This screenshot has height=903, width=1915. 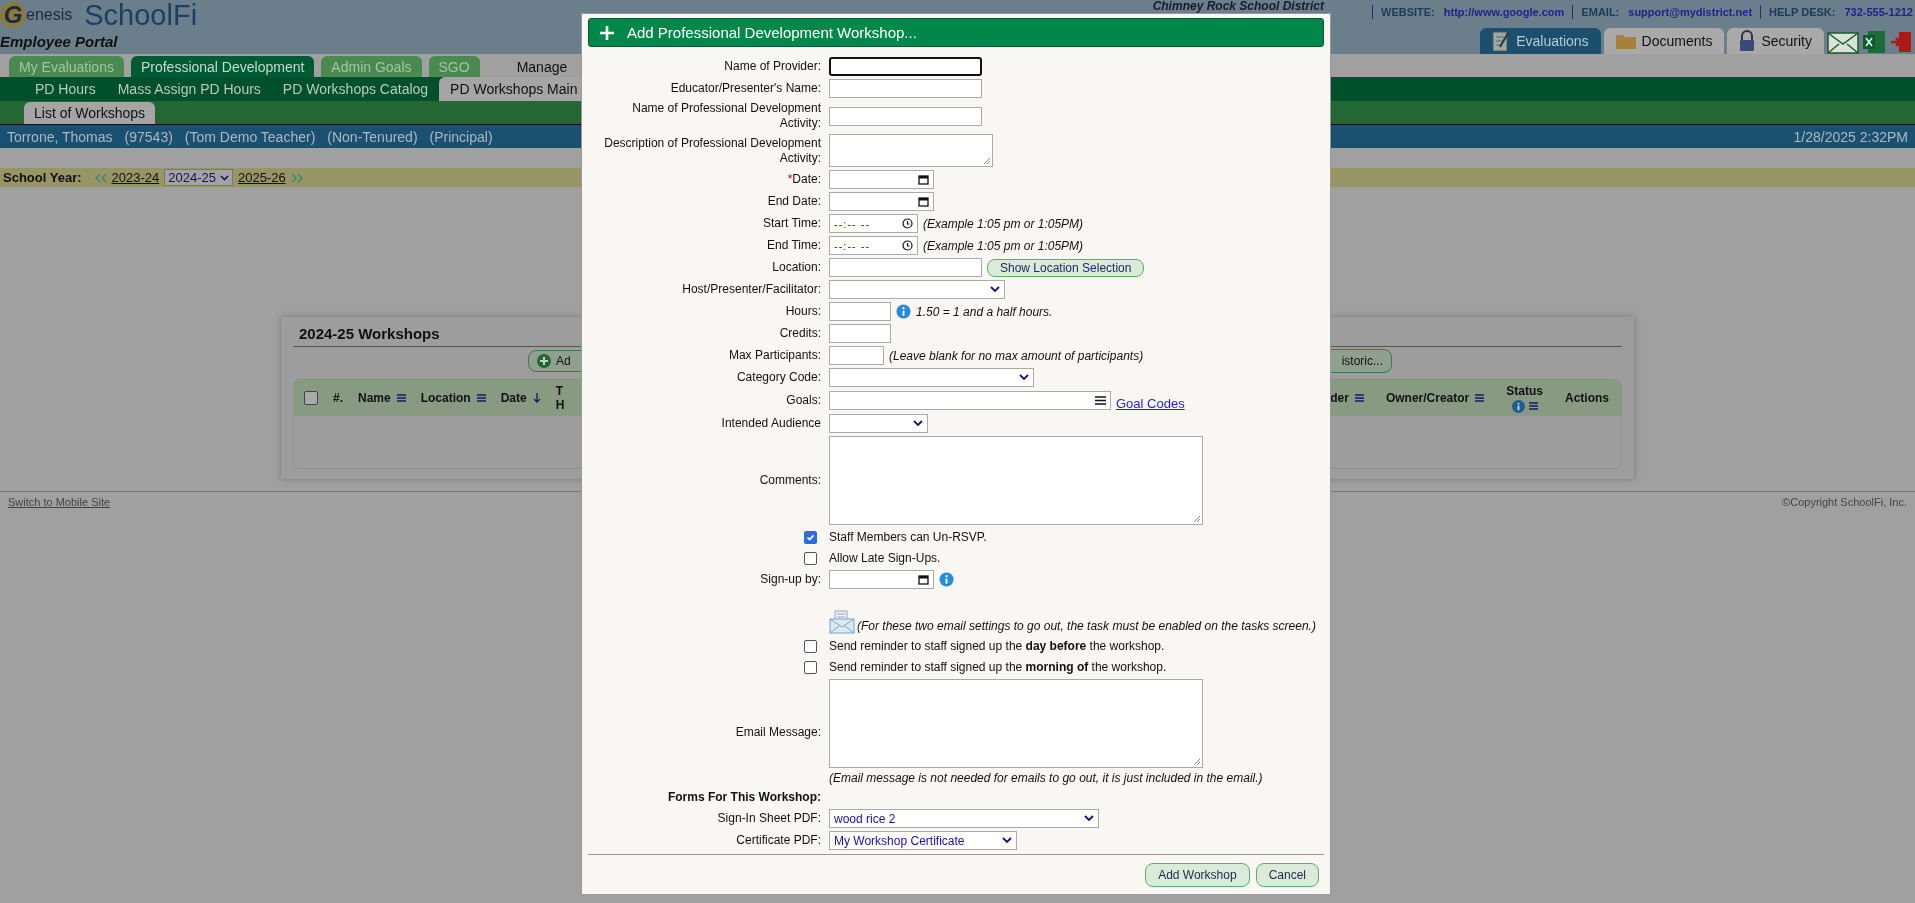 What do you see at coordinates (1072, 622) in the screenshot?
I see `email-note: (For these two email settings to go out, the task must be enabled on the tasks screen.)` at bounding box center [1072, 622].